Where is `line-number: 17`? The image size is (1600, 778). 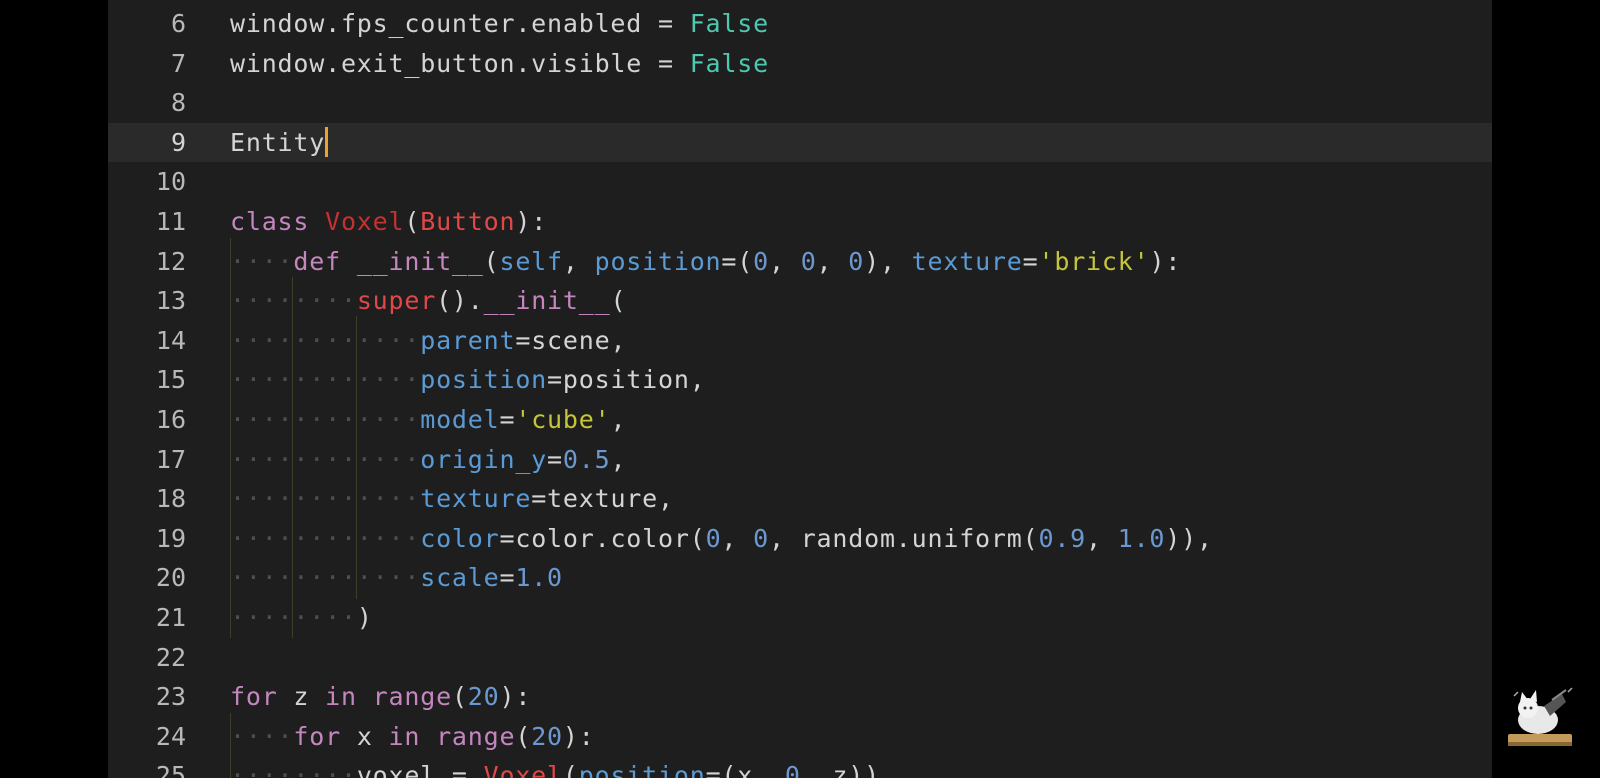
line-number: 17 is located at coordinates (170, 459).